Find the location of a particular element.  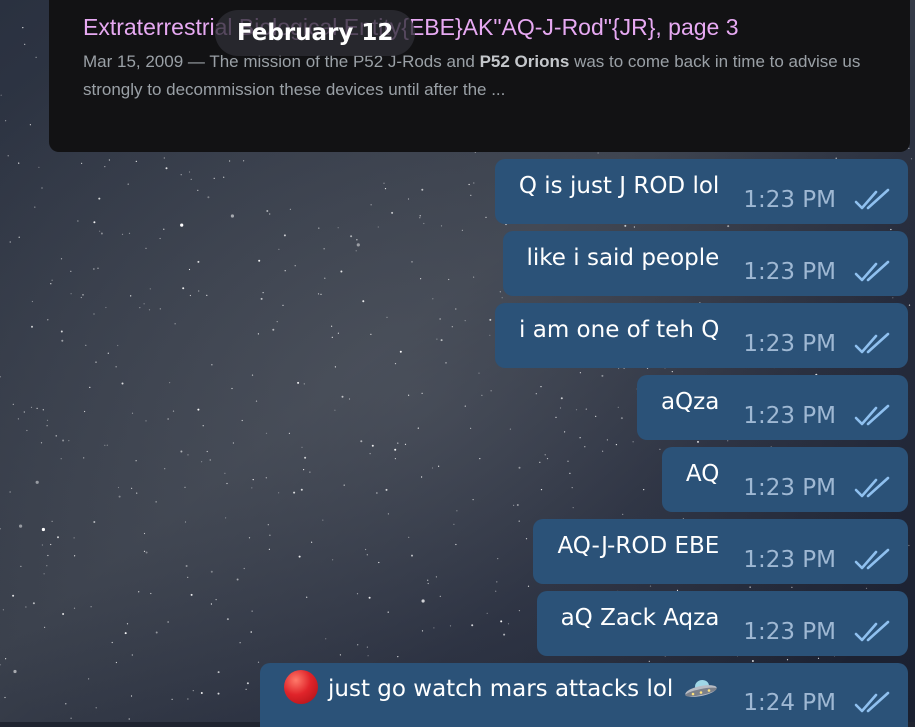

message-bubble: Q is just J ROD lol 1:23 PM is located at coordinates (701, 191).